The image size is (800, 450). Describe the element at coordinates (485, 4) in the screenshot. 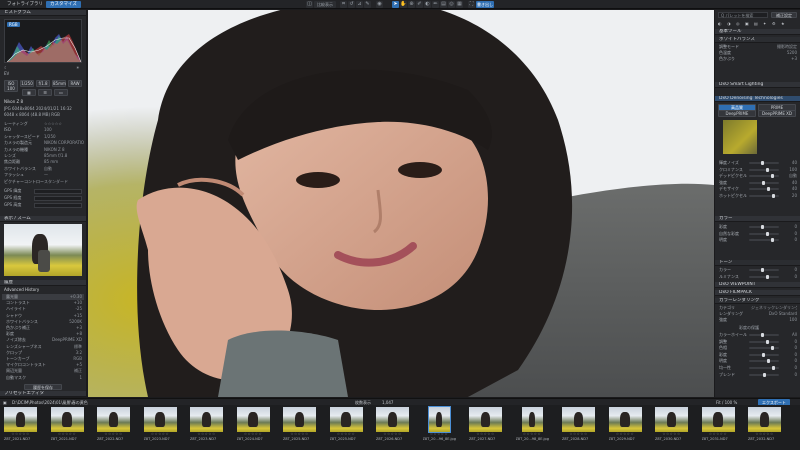

I see `export-top-button: 書き出し` at that location.